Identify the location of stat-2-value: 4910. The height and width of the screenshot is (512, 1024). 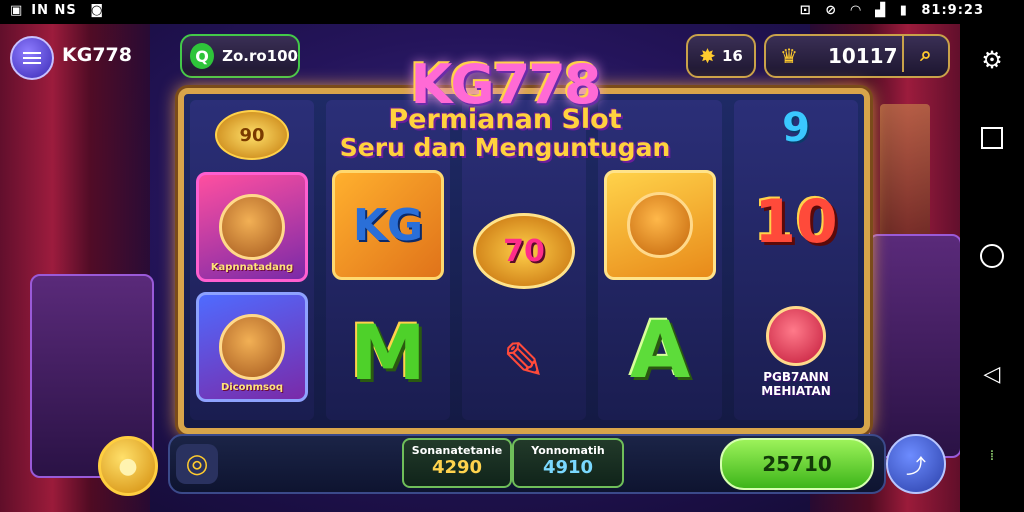
(568, 467).